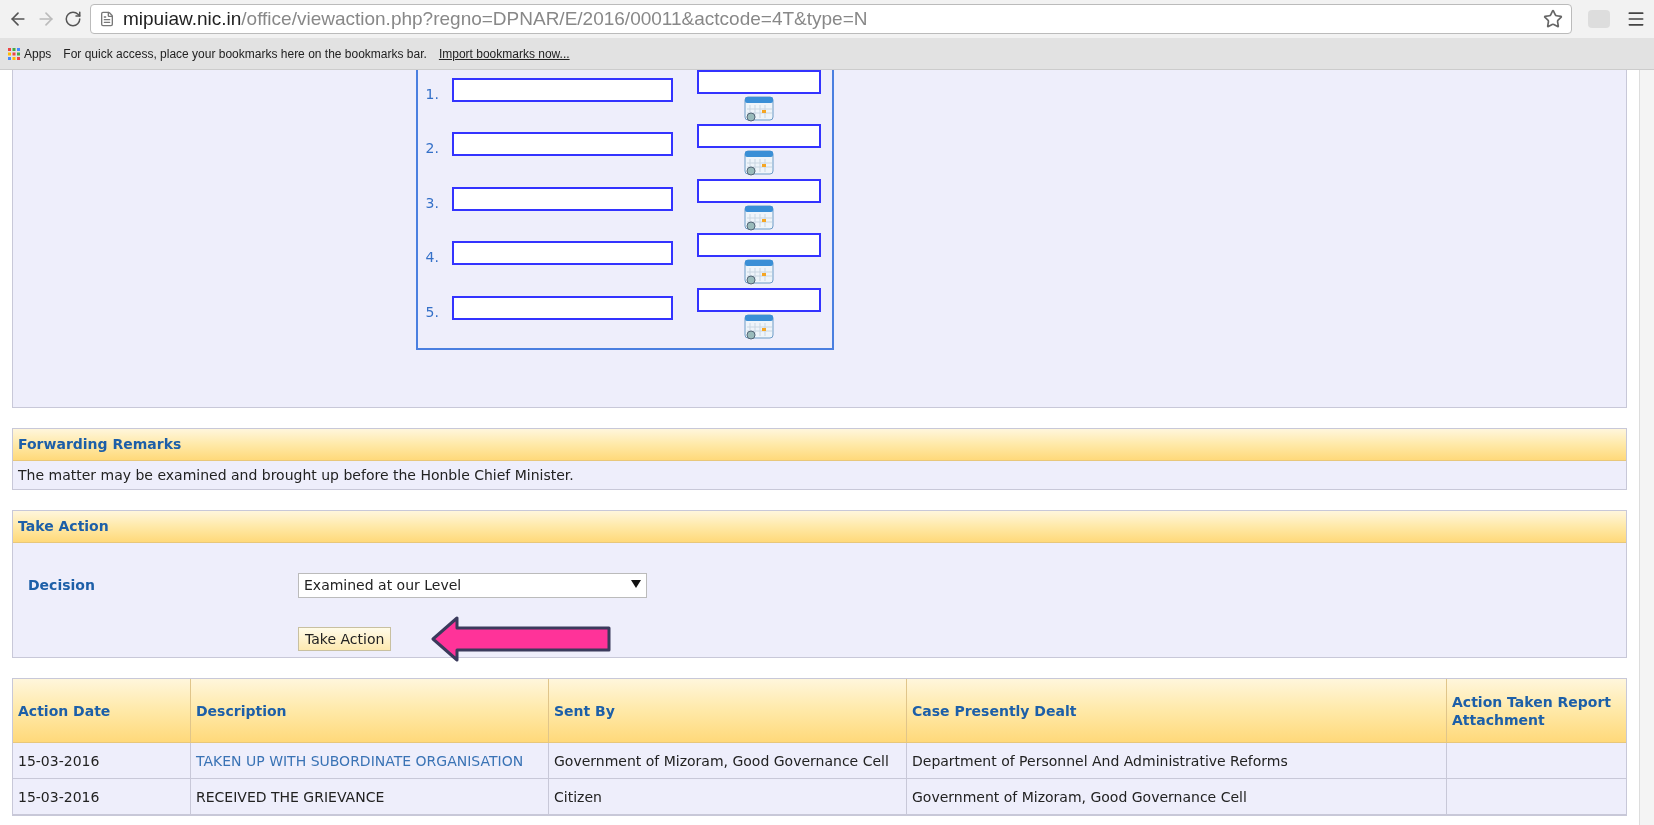 This screenshot has height=825, width=1654. I want to click on table-cell: Citizen, so click(578, 796).